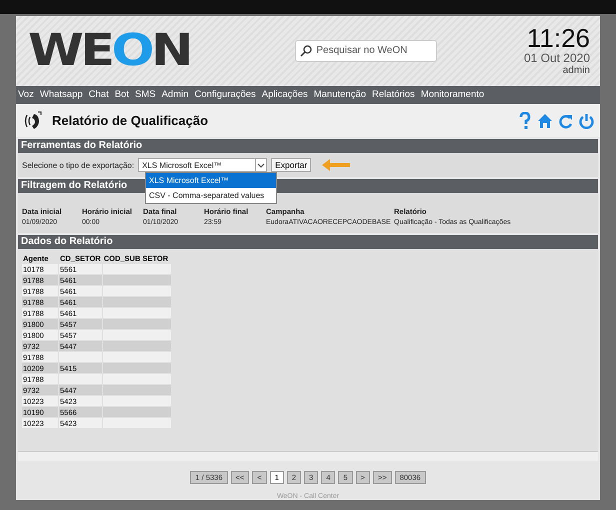 The width and height of the screenshot is (616, 510). What do you see at coordinates (291, 165) in the screenshot?
I see `export-button: Exportar` at bounding box center [291, 165].